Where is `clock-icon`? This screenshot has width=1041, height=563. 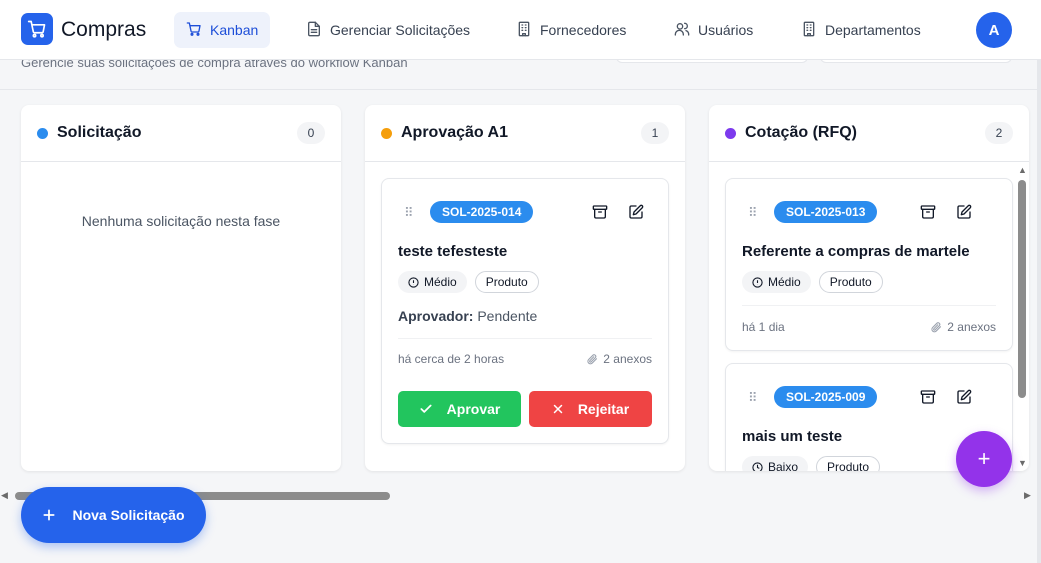
clock-icon is located at coordinates (757, 466).